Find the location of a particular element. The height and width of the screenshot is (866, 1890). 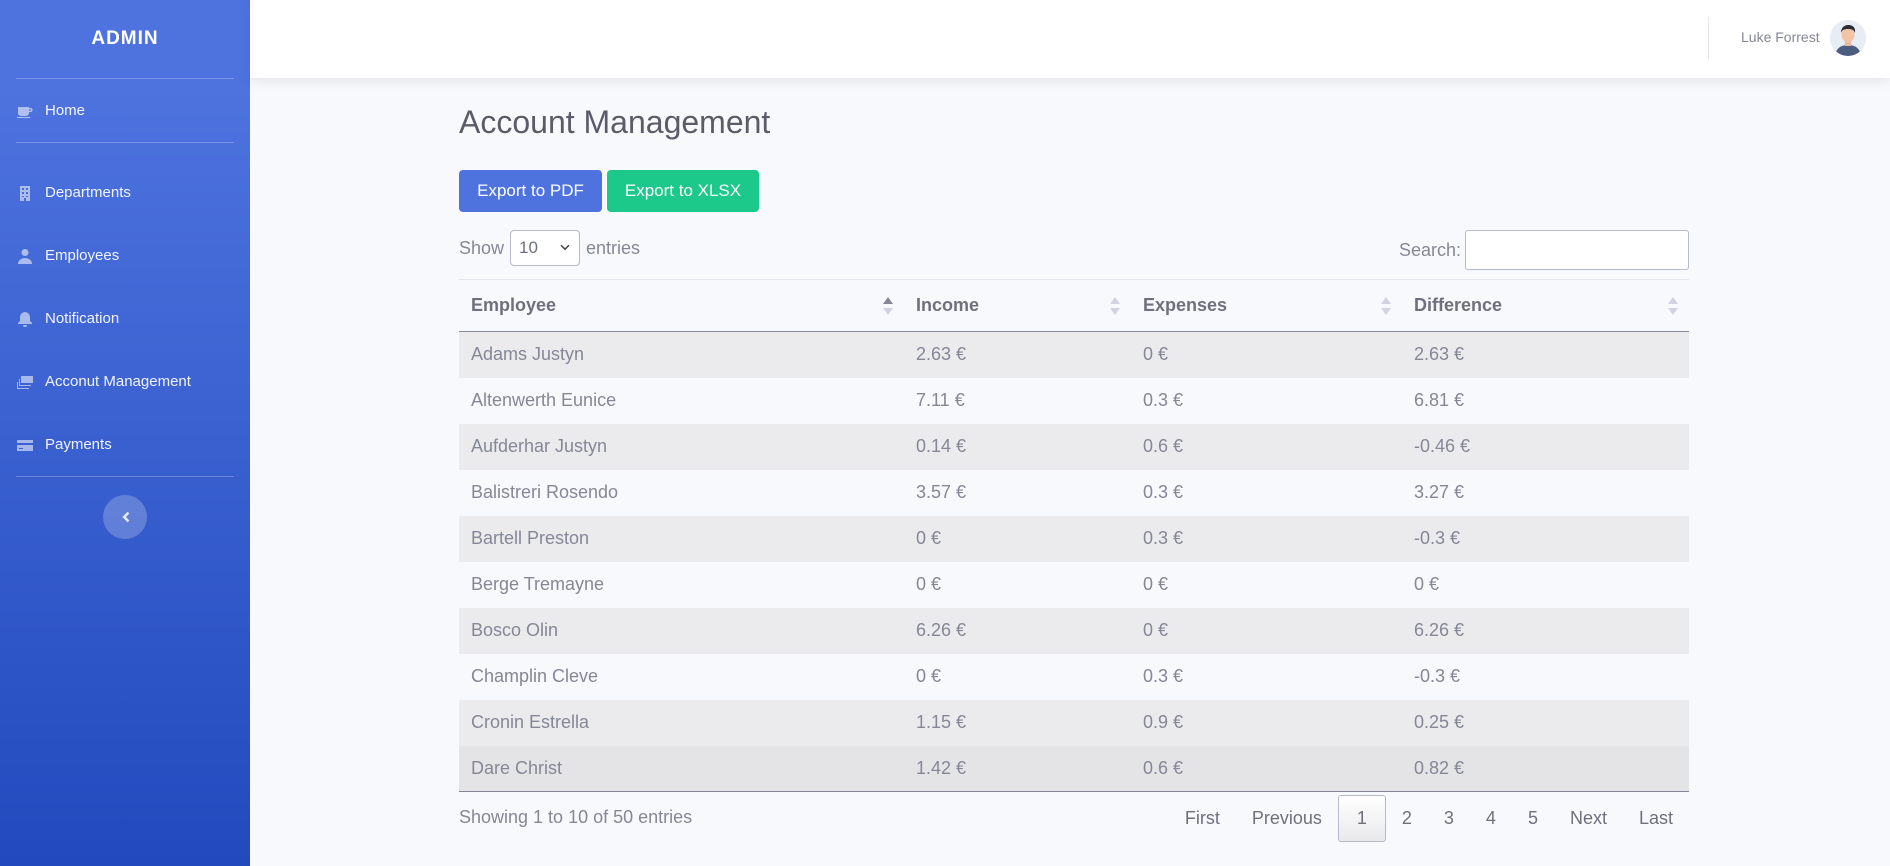

export-pdf-button: Export to PDF is located at coordinates (530, 191).